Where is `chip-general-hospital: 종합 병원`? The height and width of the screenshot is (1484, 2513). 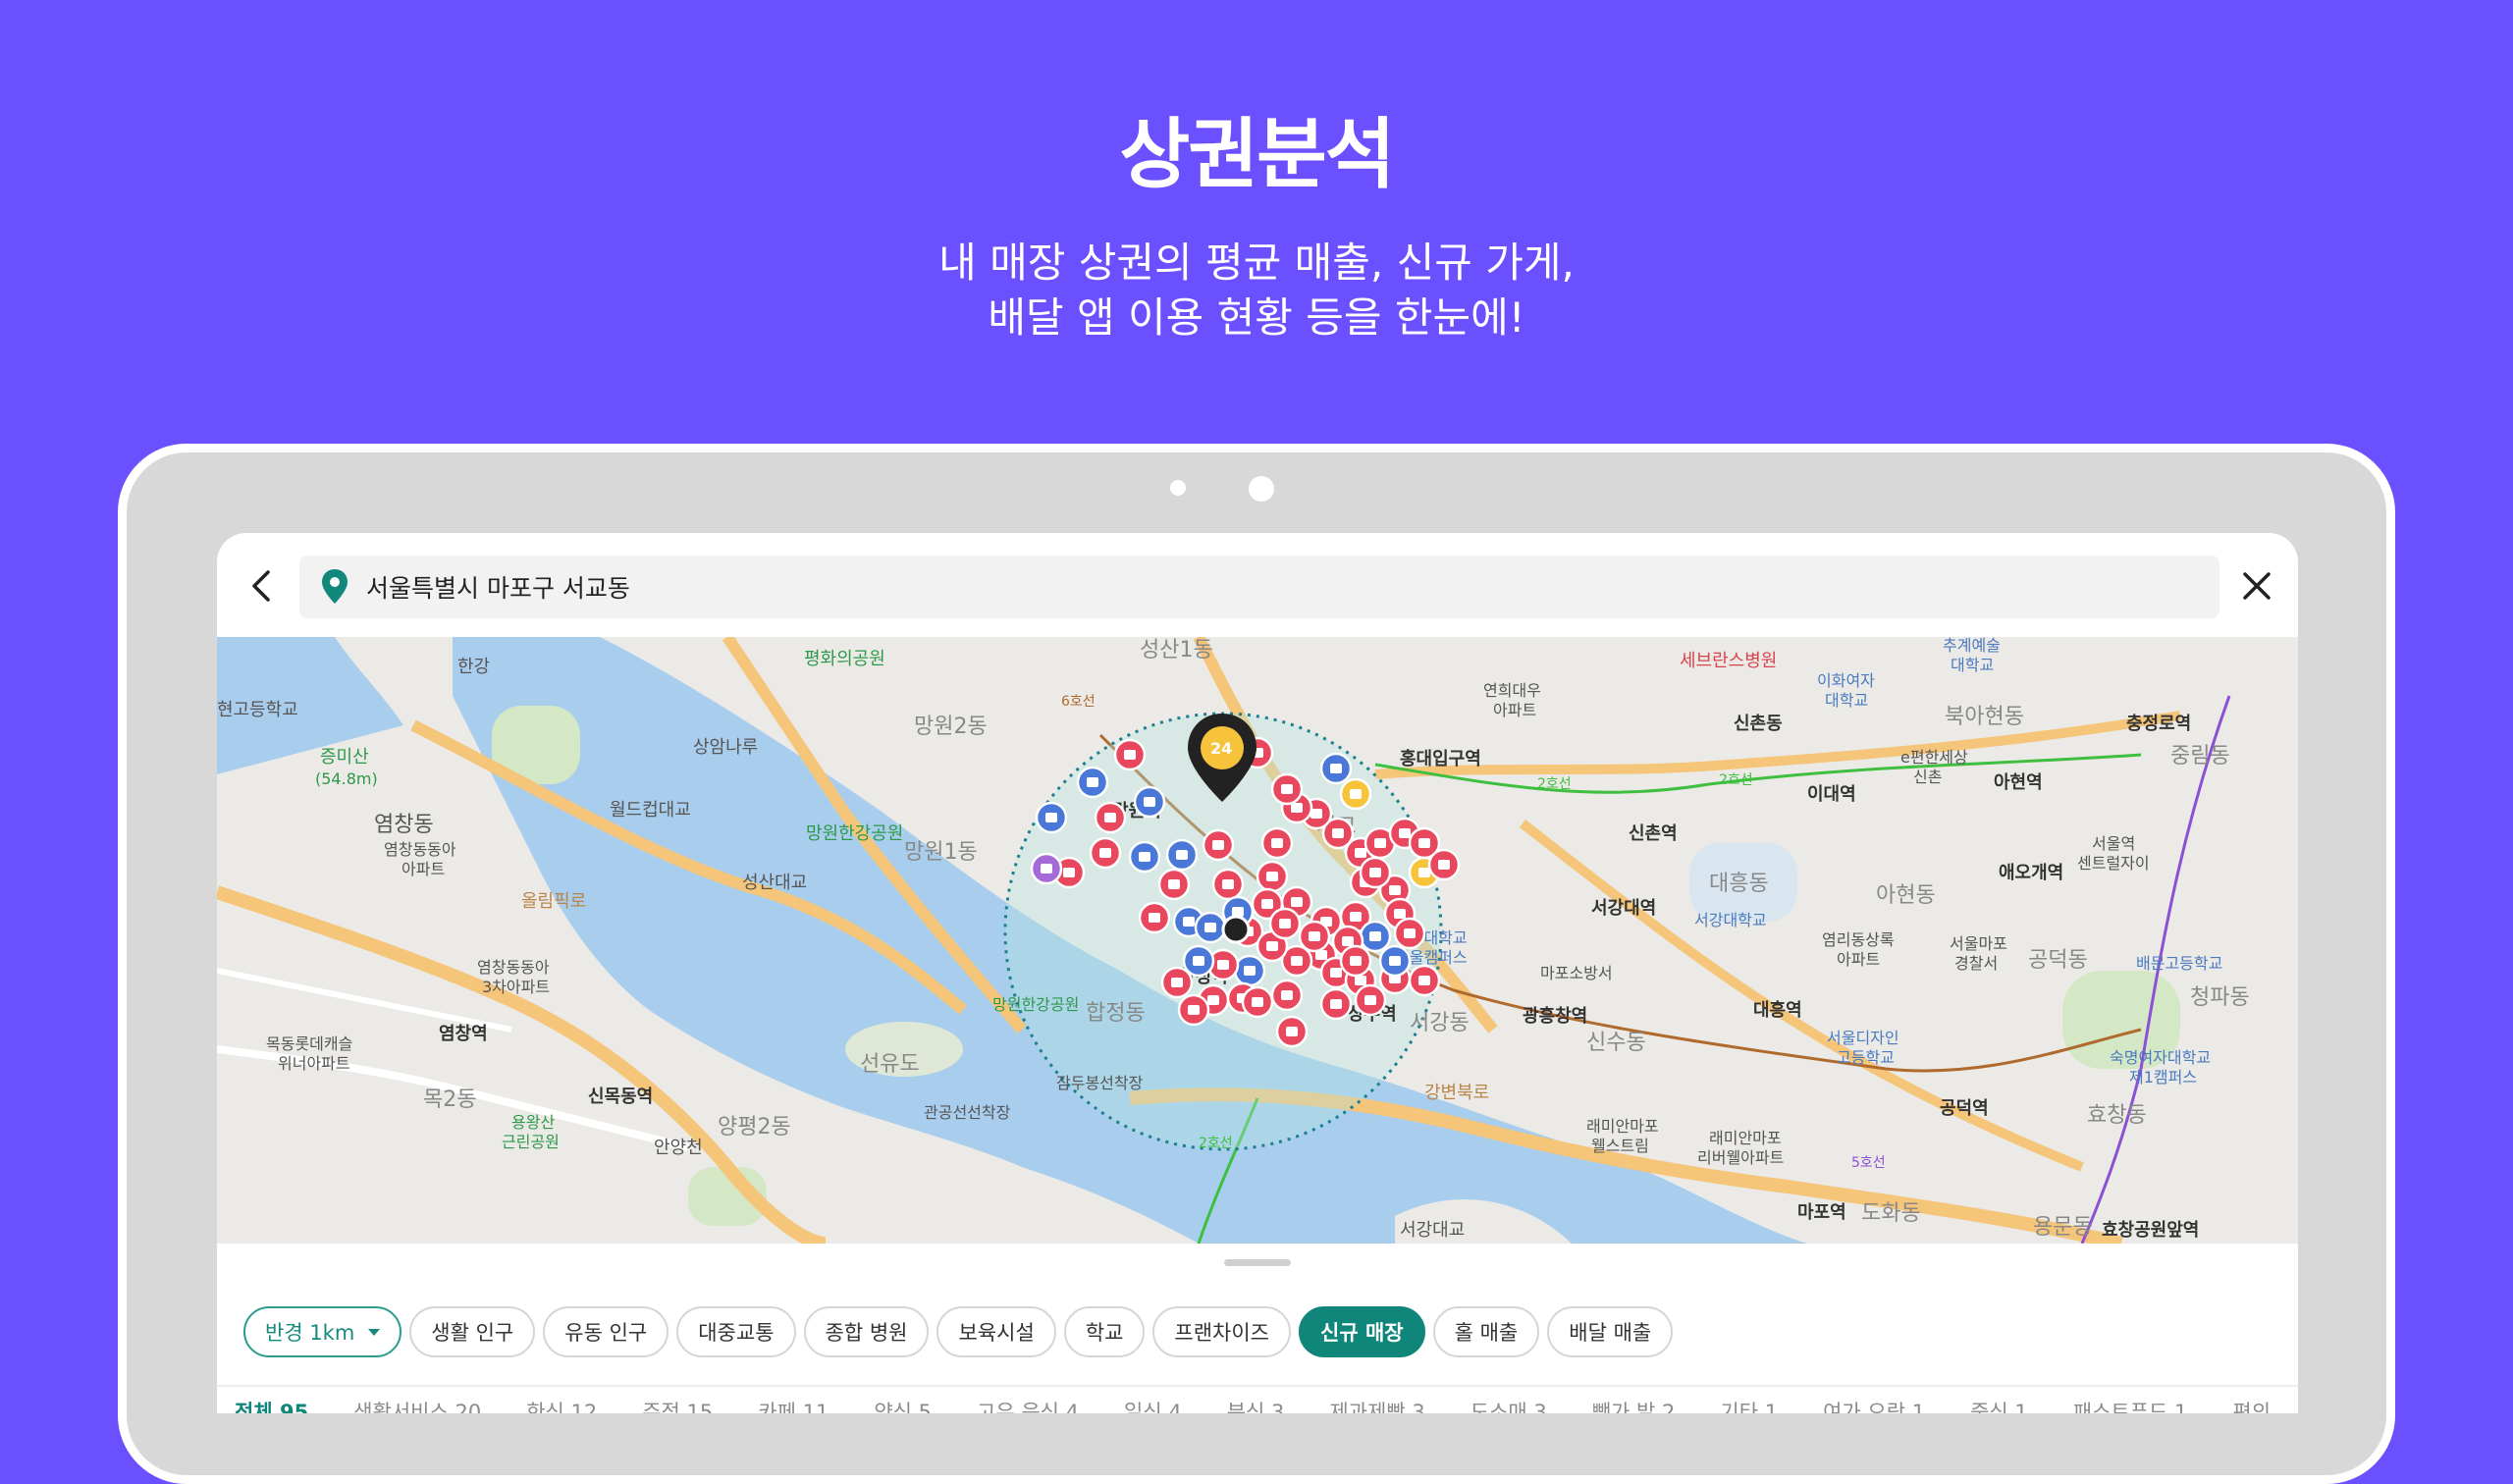 chip-general-hospital: 종합 병원 is located at coordinates (867, 1332).